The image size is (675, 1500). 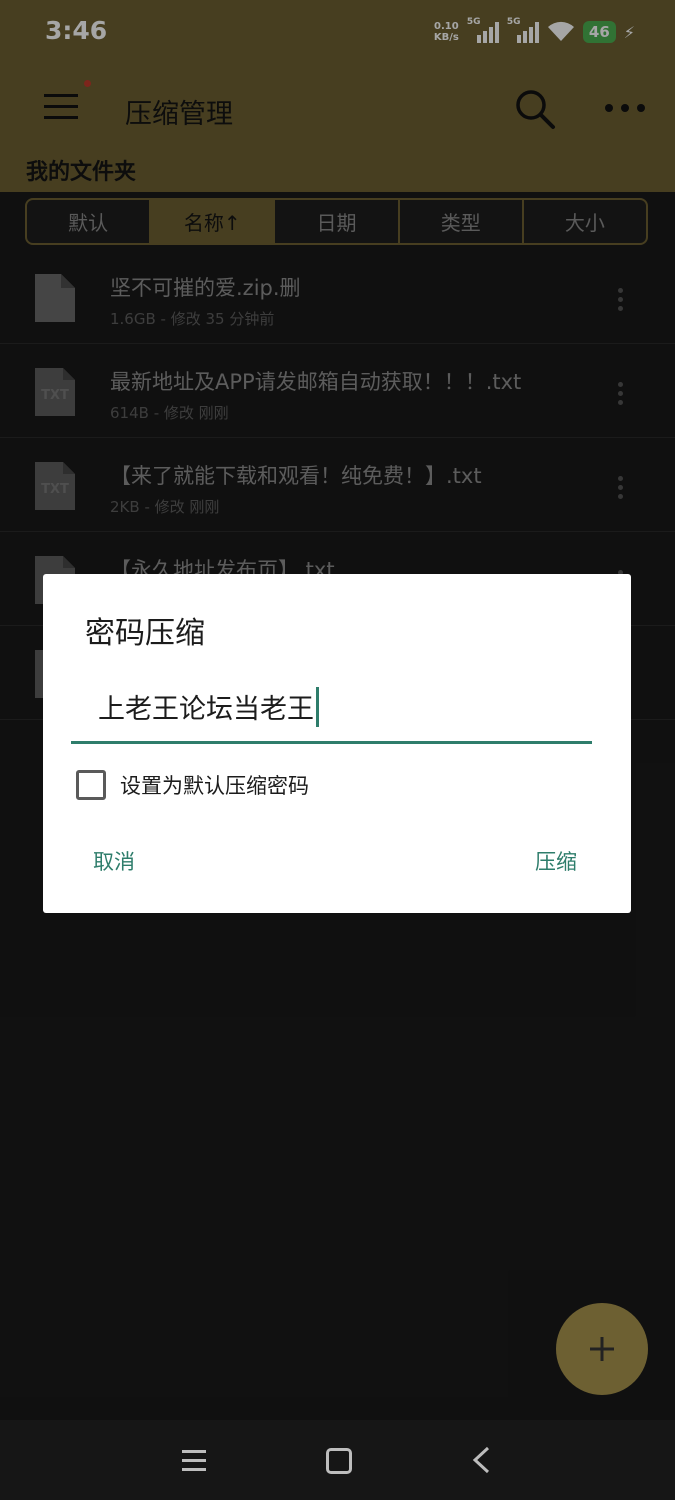 What do you see at coordinates (481, 1460) in the screenshot?
I see `back-icon` at bounding box center [481, 1460].